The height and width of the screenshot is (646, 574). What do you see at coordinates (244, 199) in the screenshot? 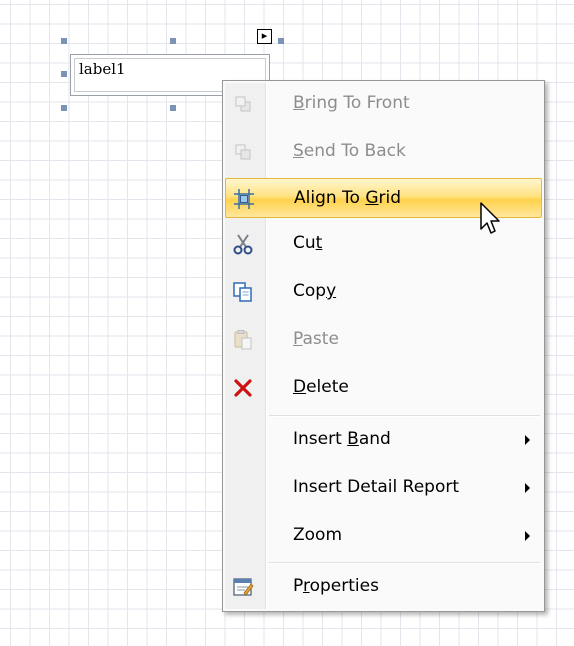
I see `align-to-grid-icon` at bounding box center [244, 199].